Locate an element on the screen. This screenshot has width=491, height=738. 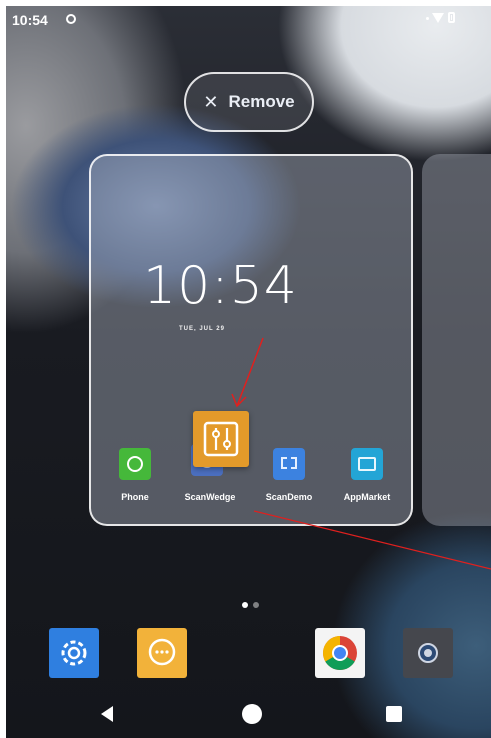
chrome-app-icon is located at coordinates (340, 653).